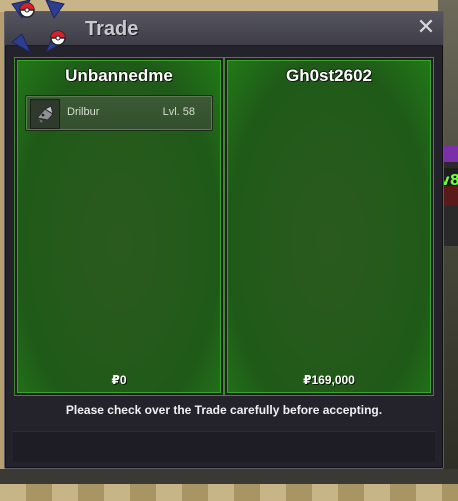  I want to click on game-world-floor, so click(229, 492).